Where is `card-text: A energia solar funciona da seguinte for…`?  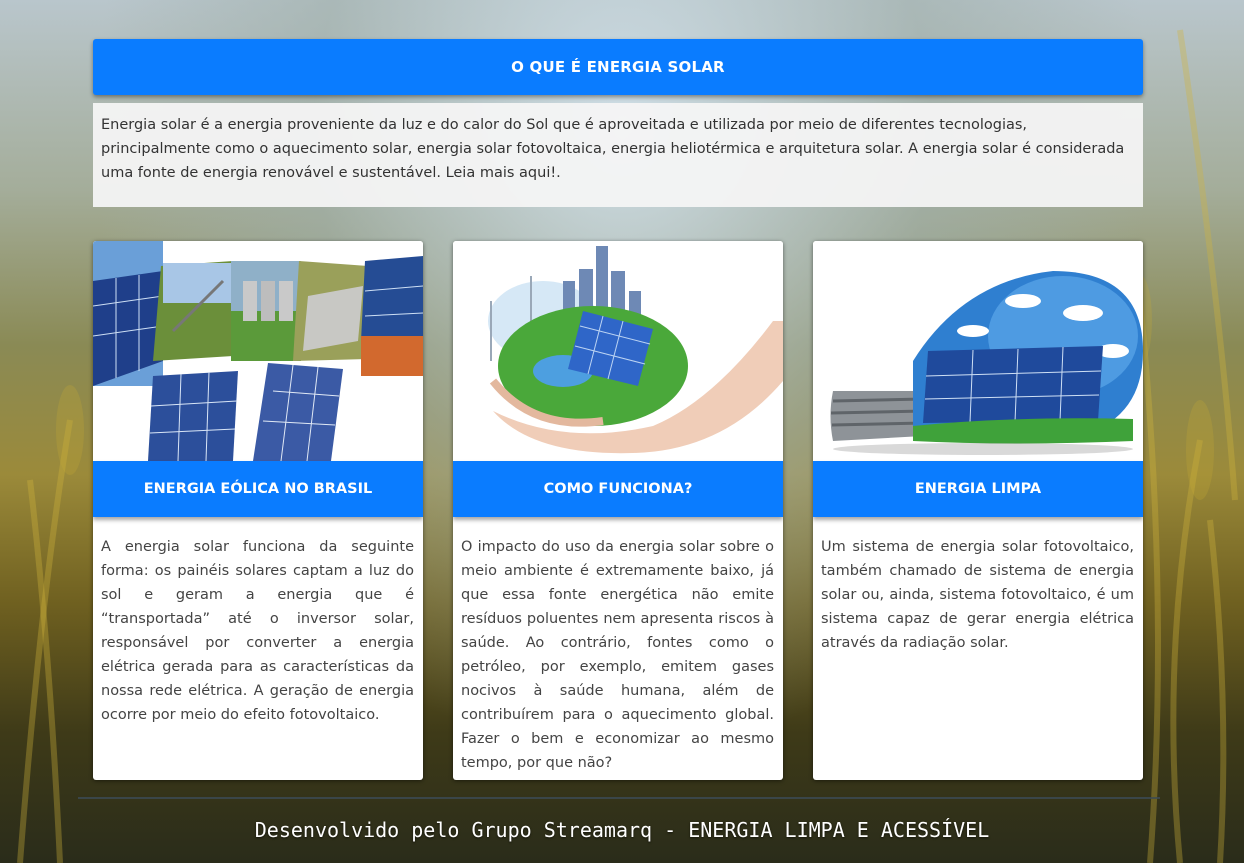
card-text: A energia solar funciona da seguinte for… is located at coordinates (257, 631).